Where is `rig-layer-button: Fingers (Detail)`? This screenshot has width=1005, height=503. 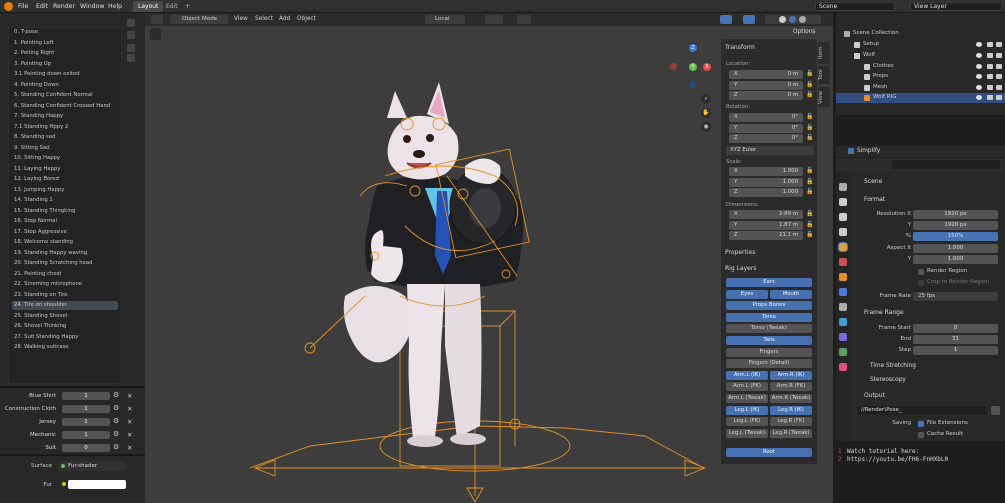
rig-layer-button: Fingers (Detail) is located at coordinates (769, 364).